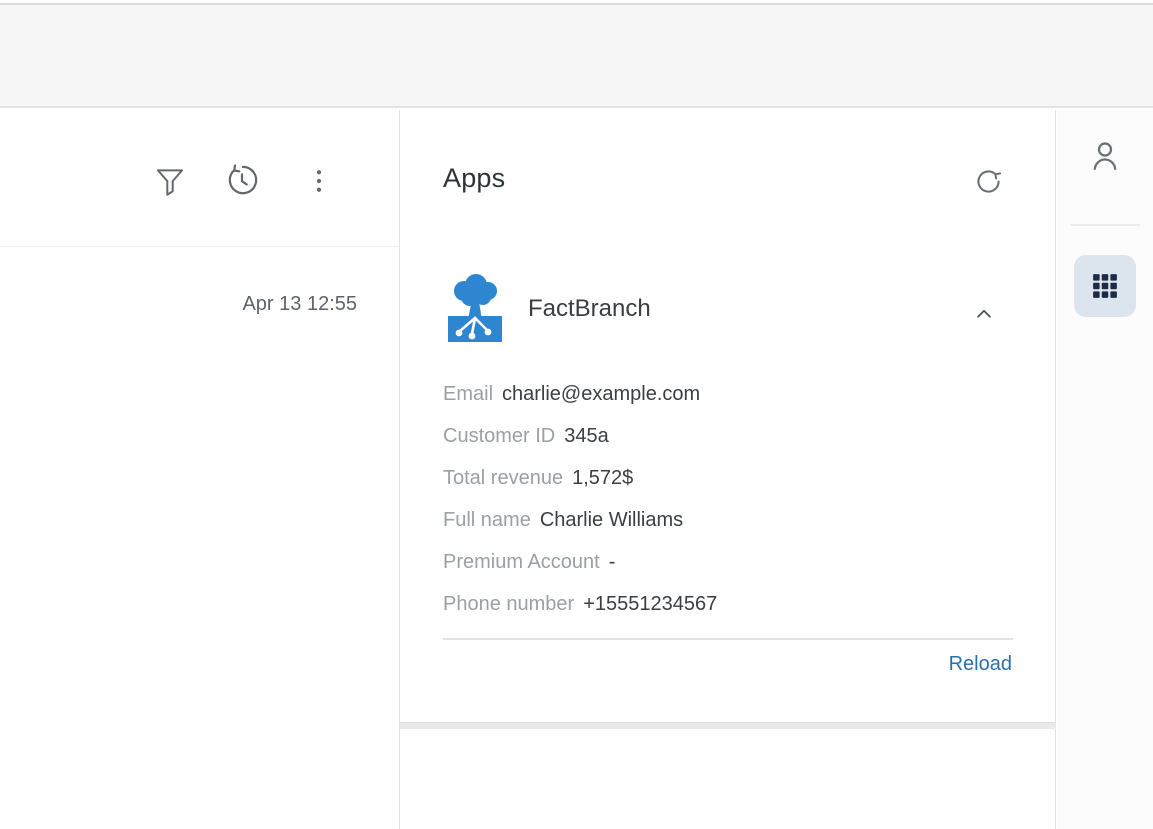 The image size is (1153, 829). Describe the element at coordinates (468, 394) in the screenshot. I see `field-label: Email` at that location.